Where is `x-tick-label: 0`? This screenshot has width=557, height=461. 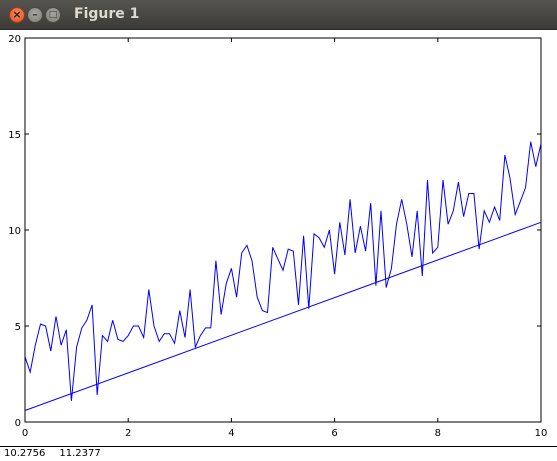
x-tick-label: 0 is located at coordinates (25, 433).